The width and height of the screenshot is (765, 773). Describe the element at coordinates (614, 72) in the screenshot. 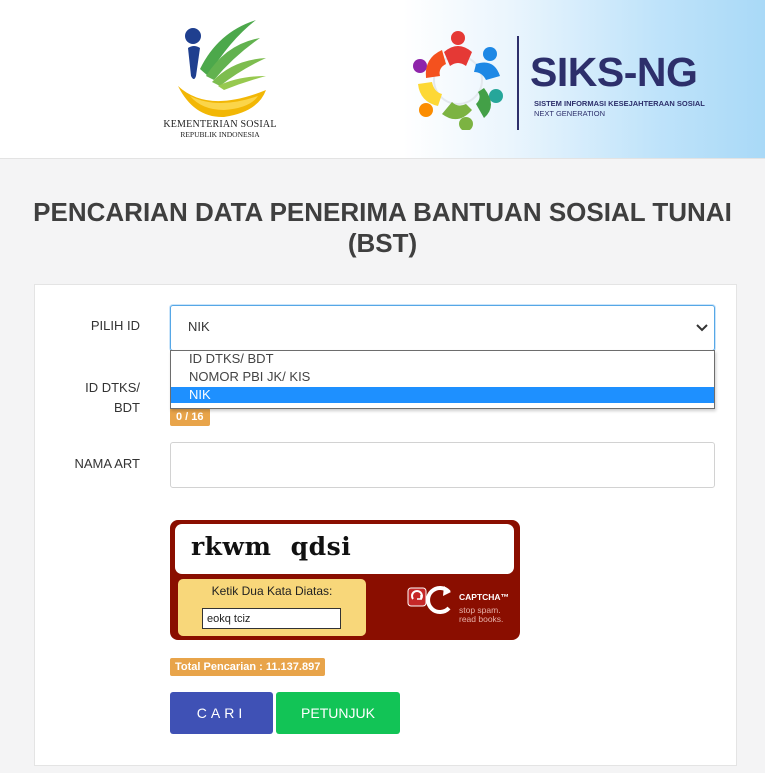

I see `siks-ng-wordmark: SIKS-NG` at that location.